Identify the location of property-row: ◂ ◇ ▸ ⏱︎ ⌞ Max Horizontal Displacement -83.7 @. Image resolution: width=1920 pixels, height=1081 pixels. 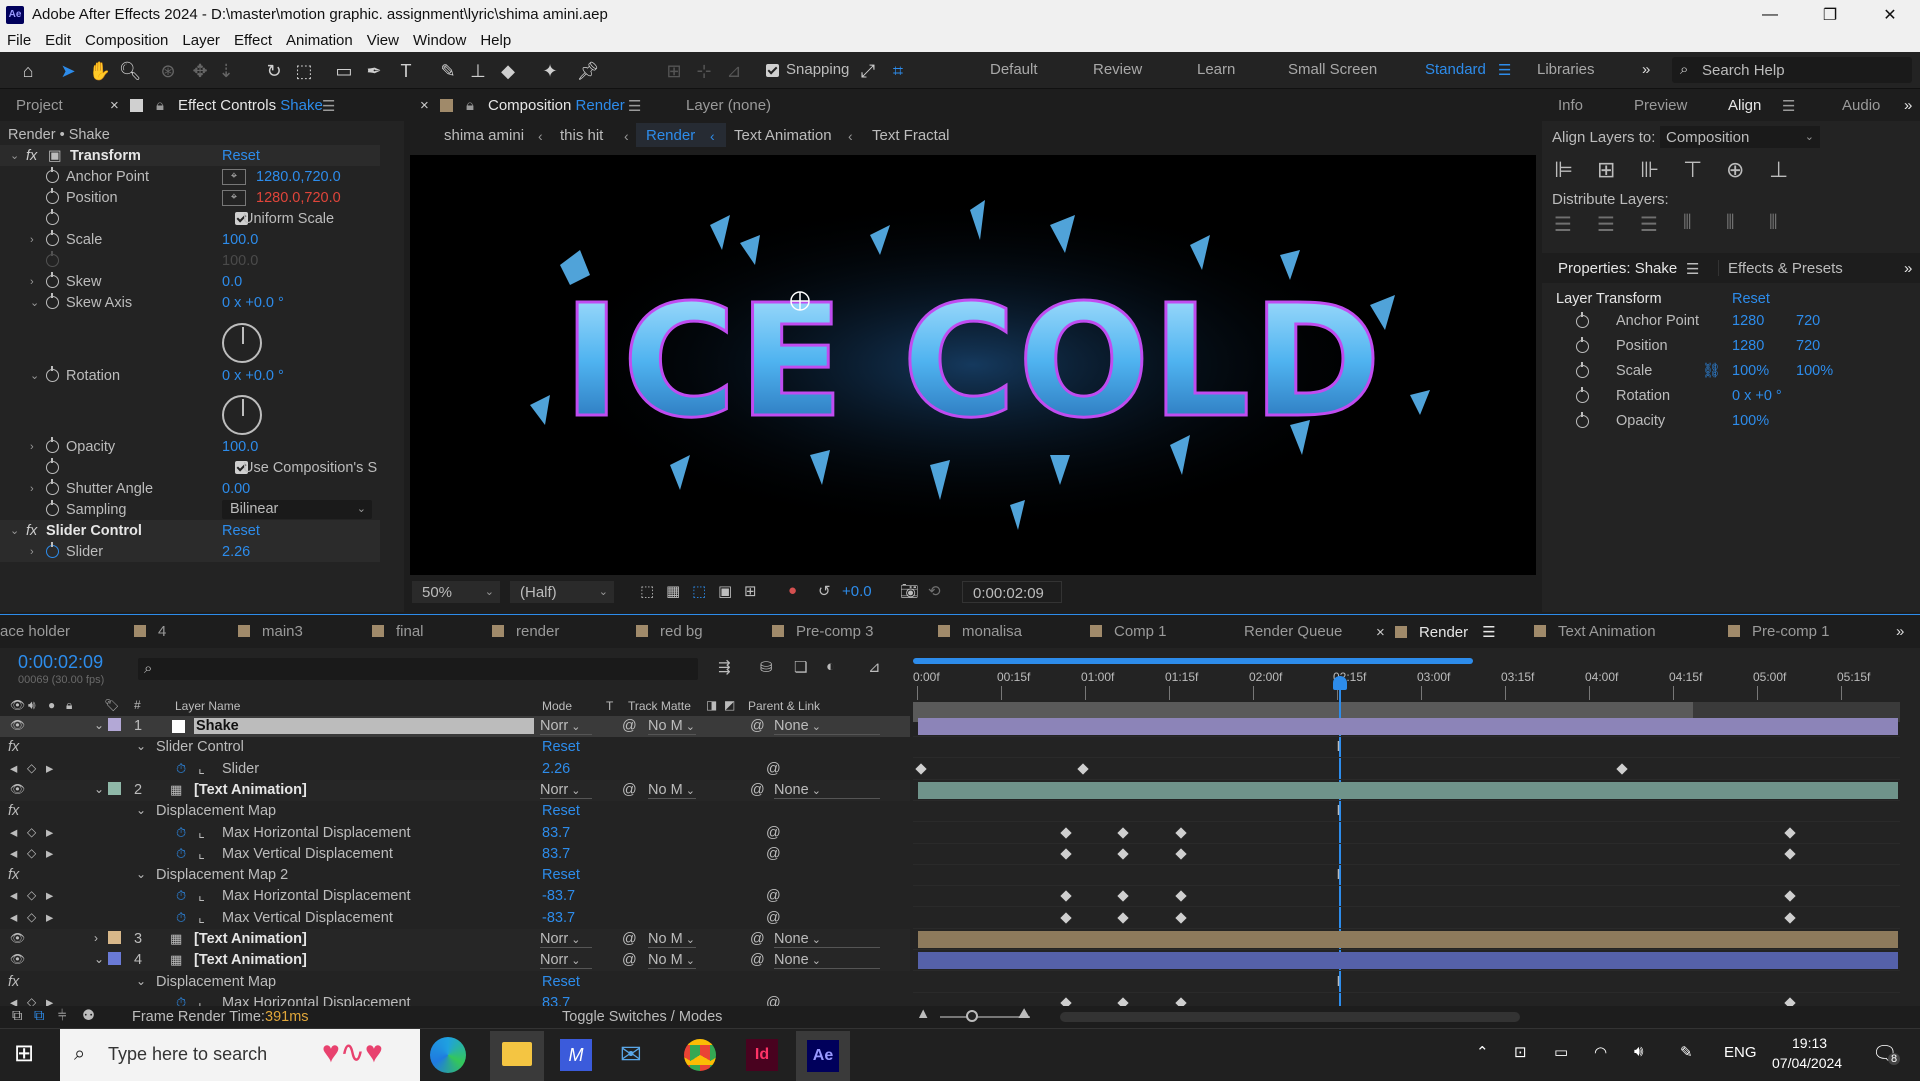
(455, 896).